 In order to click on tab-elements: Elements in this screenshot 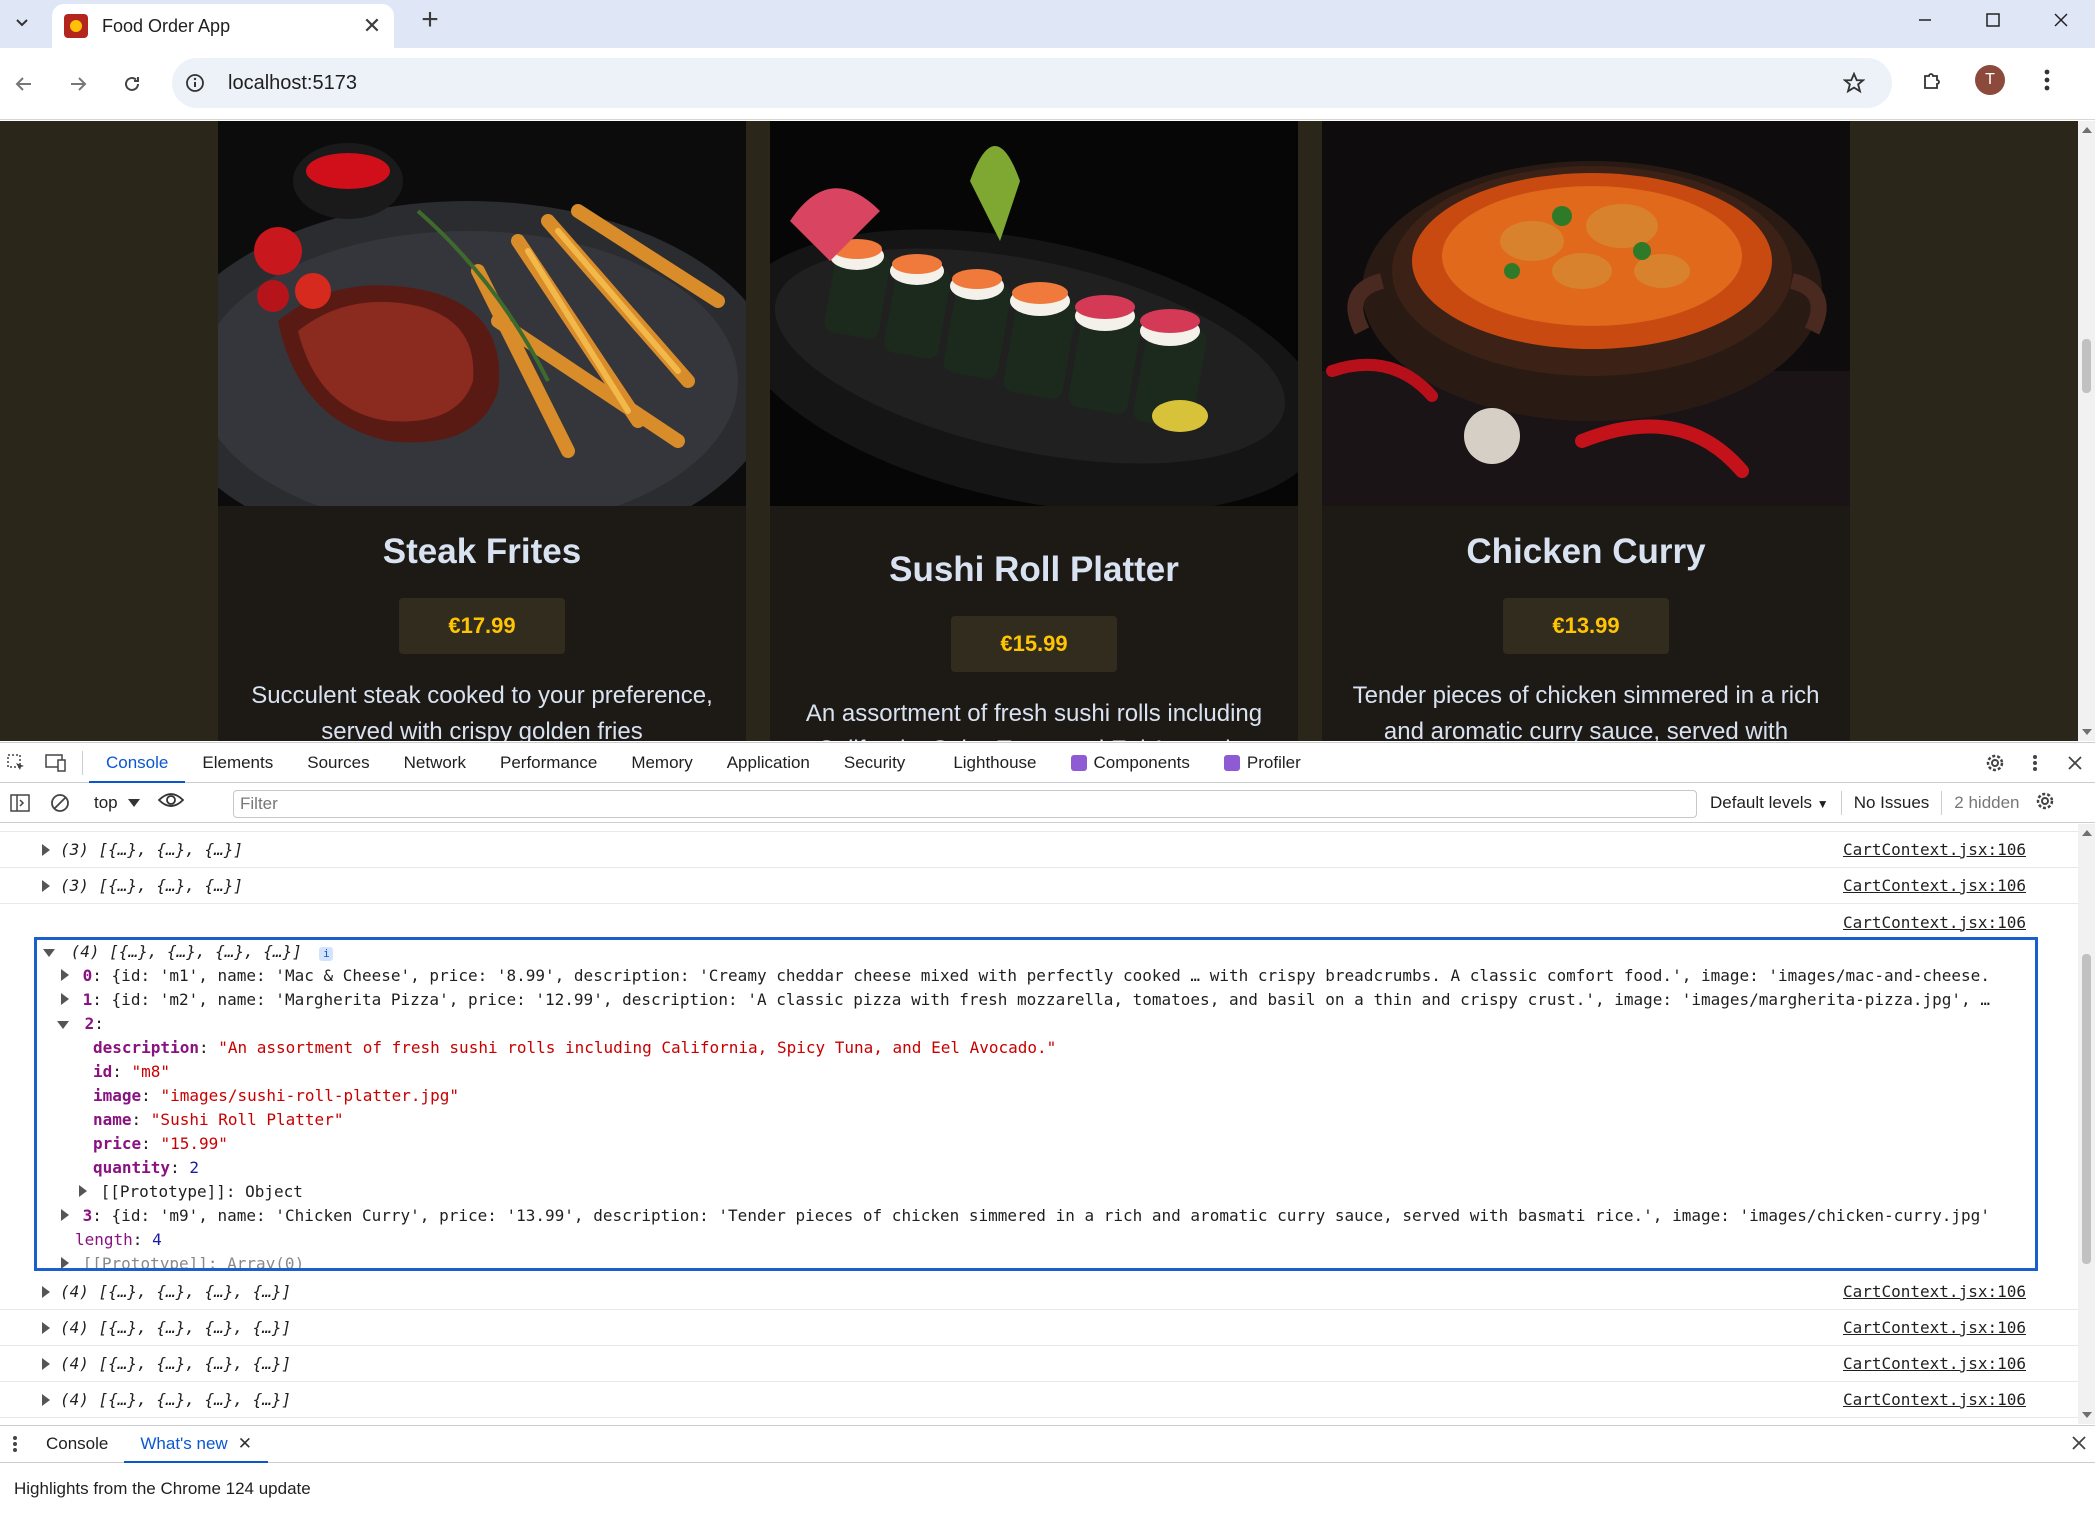, I will do `click(237, 763)`.